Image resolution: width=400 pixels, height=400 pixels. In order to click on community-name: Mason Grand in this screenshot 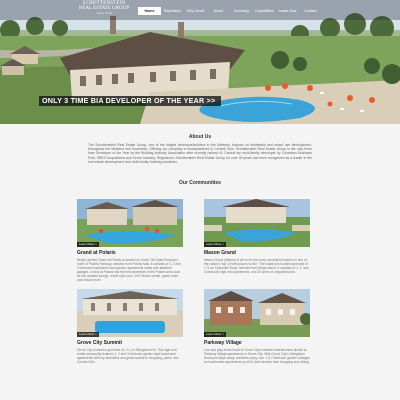, I will do `click(257, 253)`.